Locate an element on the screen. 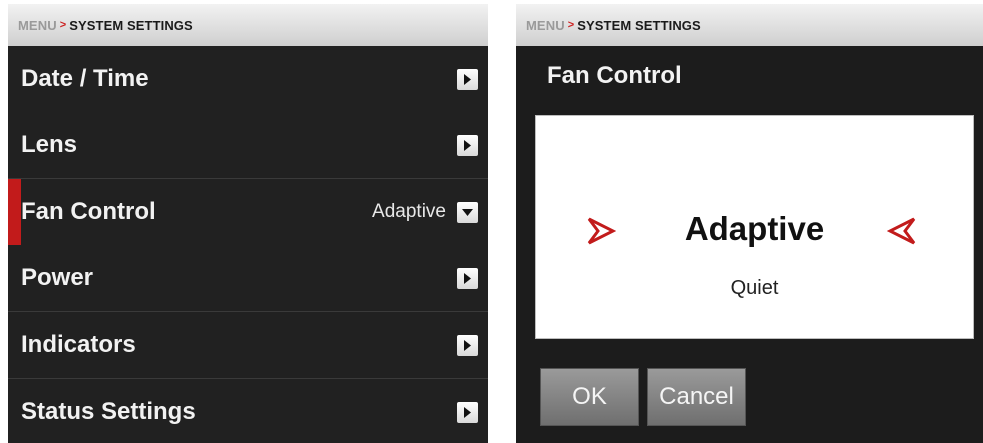 This screenshot has height=443, width=983. menu-item-label: Date / Time is located at coordinates (85, 78).